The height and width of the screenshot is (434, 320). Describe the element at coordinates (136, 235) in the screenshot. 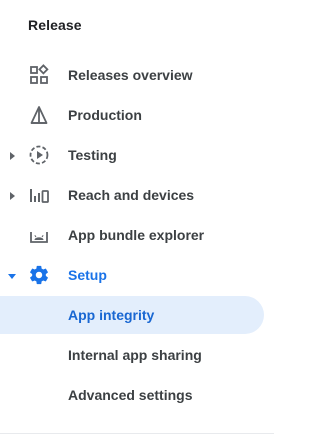

I see `nav-item-label: App bundle explorer` at that location.